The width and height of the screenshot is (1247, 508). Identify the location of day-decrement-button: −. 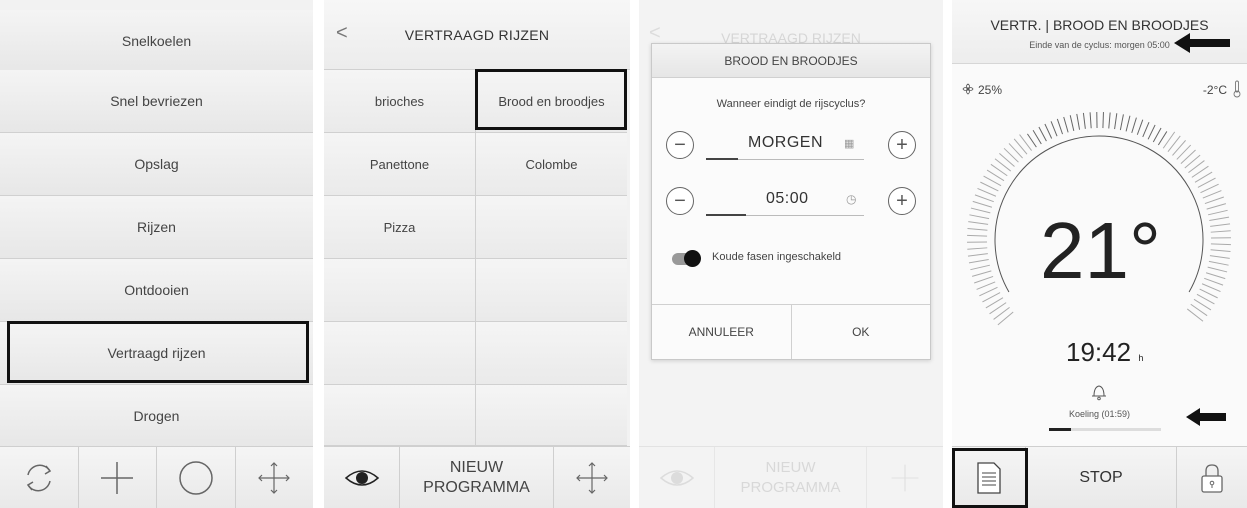
(680, 145).